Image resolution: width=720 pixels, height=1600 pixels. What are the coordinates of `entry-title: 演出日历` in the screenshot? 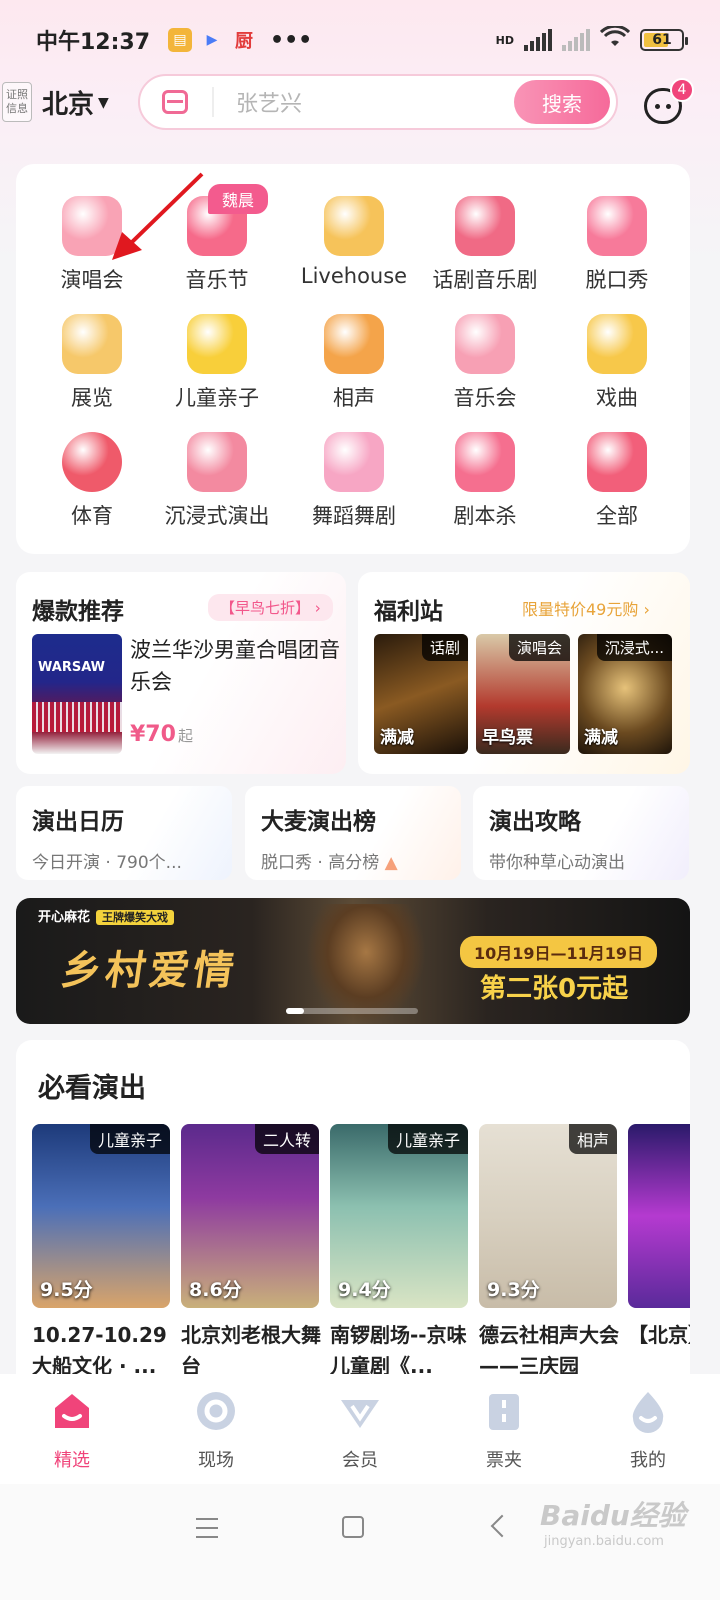 It's located at (78, 822).